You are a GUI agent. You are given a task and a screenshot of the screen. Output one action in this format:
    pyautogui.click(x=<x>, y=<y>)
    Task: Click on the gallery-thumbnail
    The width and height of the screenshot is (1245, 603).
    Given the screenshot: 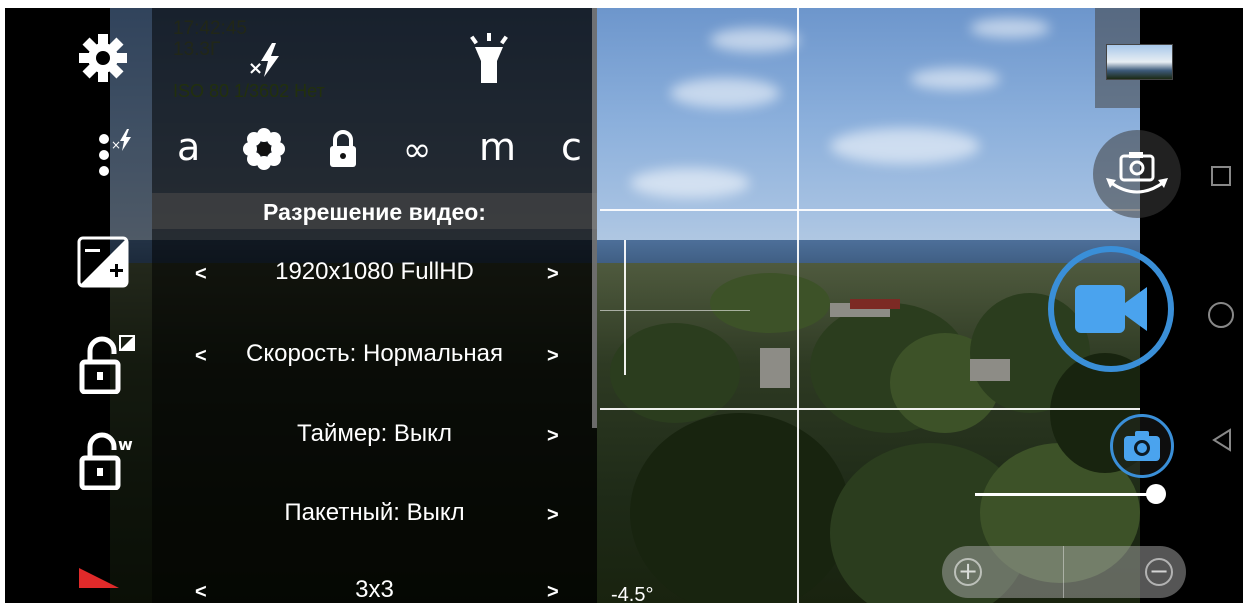 What is the action you would take?
    pyautogui.click(x=1139, y=62)
    